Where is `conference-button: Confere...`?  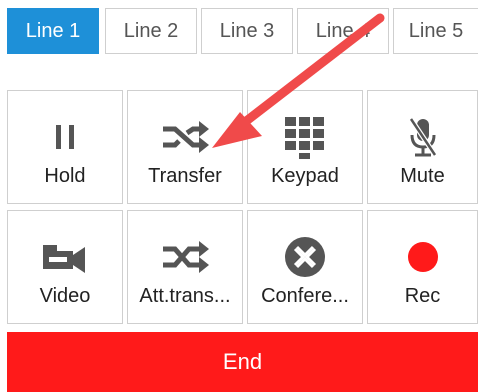
conference-button: Confere... is located at coordinates (305, 267).